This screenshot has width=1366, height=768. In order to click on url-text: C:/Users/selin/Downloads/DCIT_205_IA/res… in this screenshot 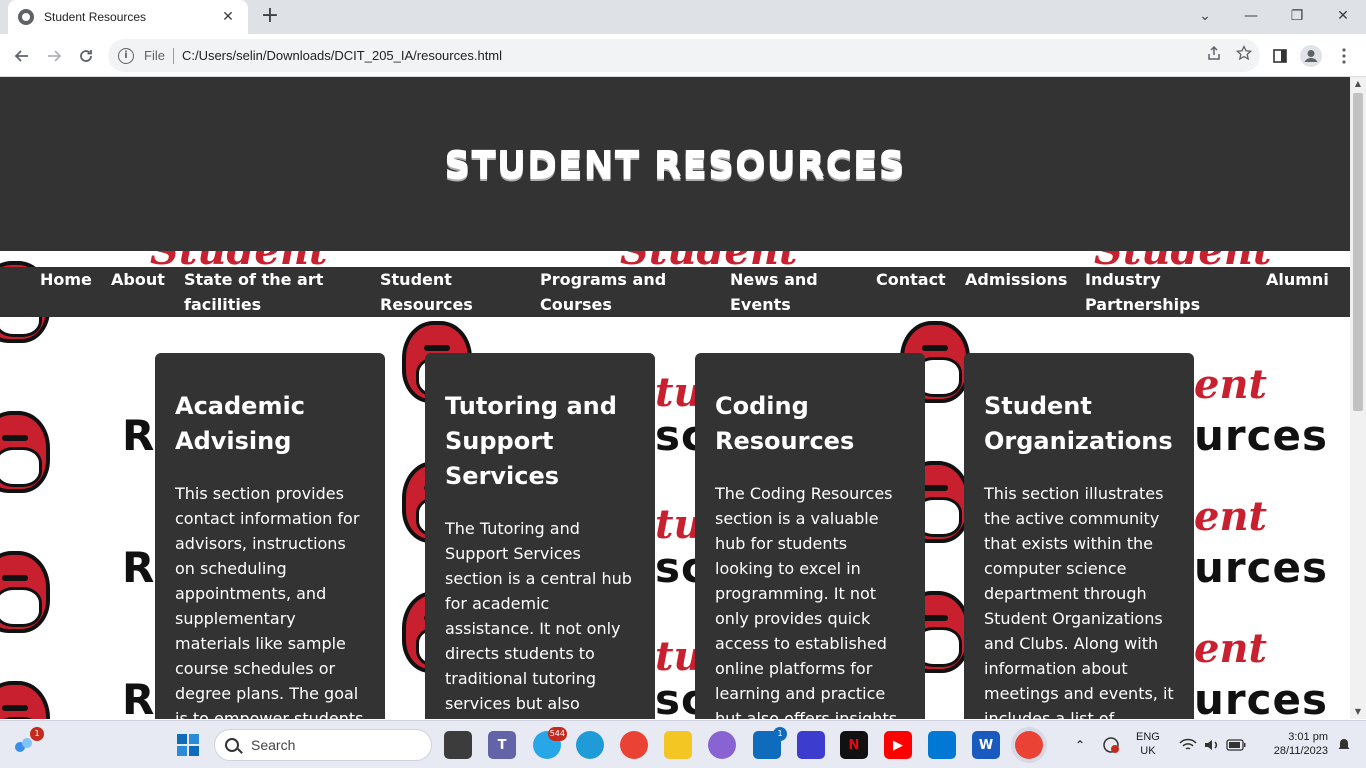, I will do `click(342, 55)`.